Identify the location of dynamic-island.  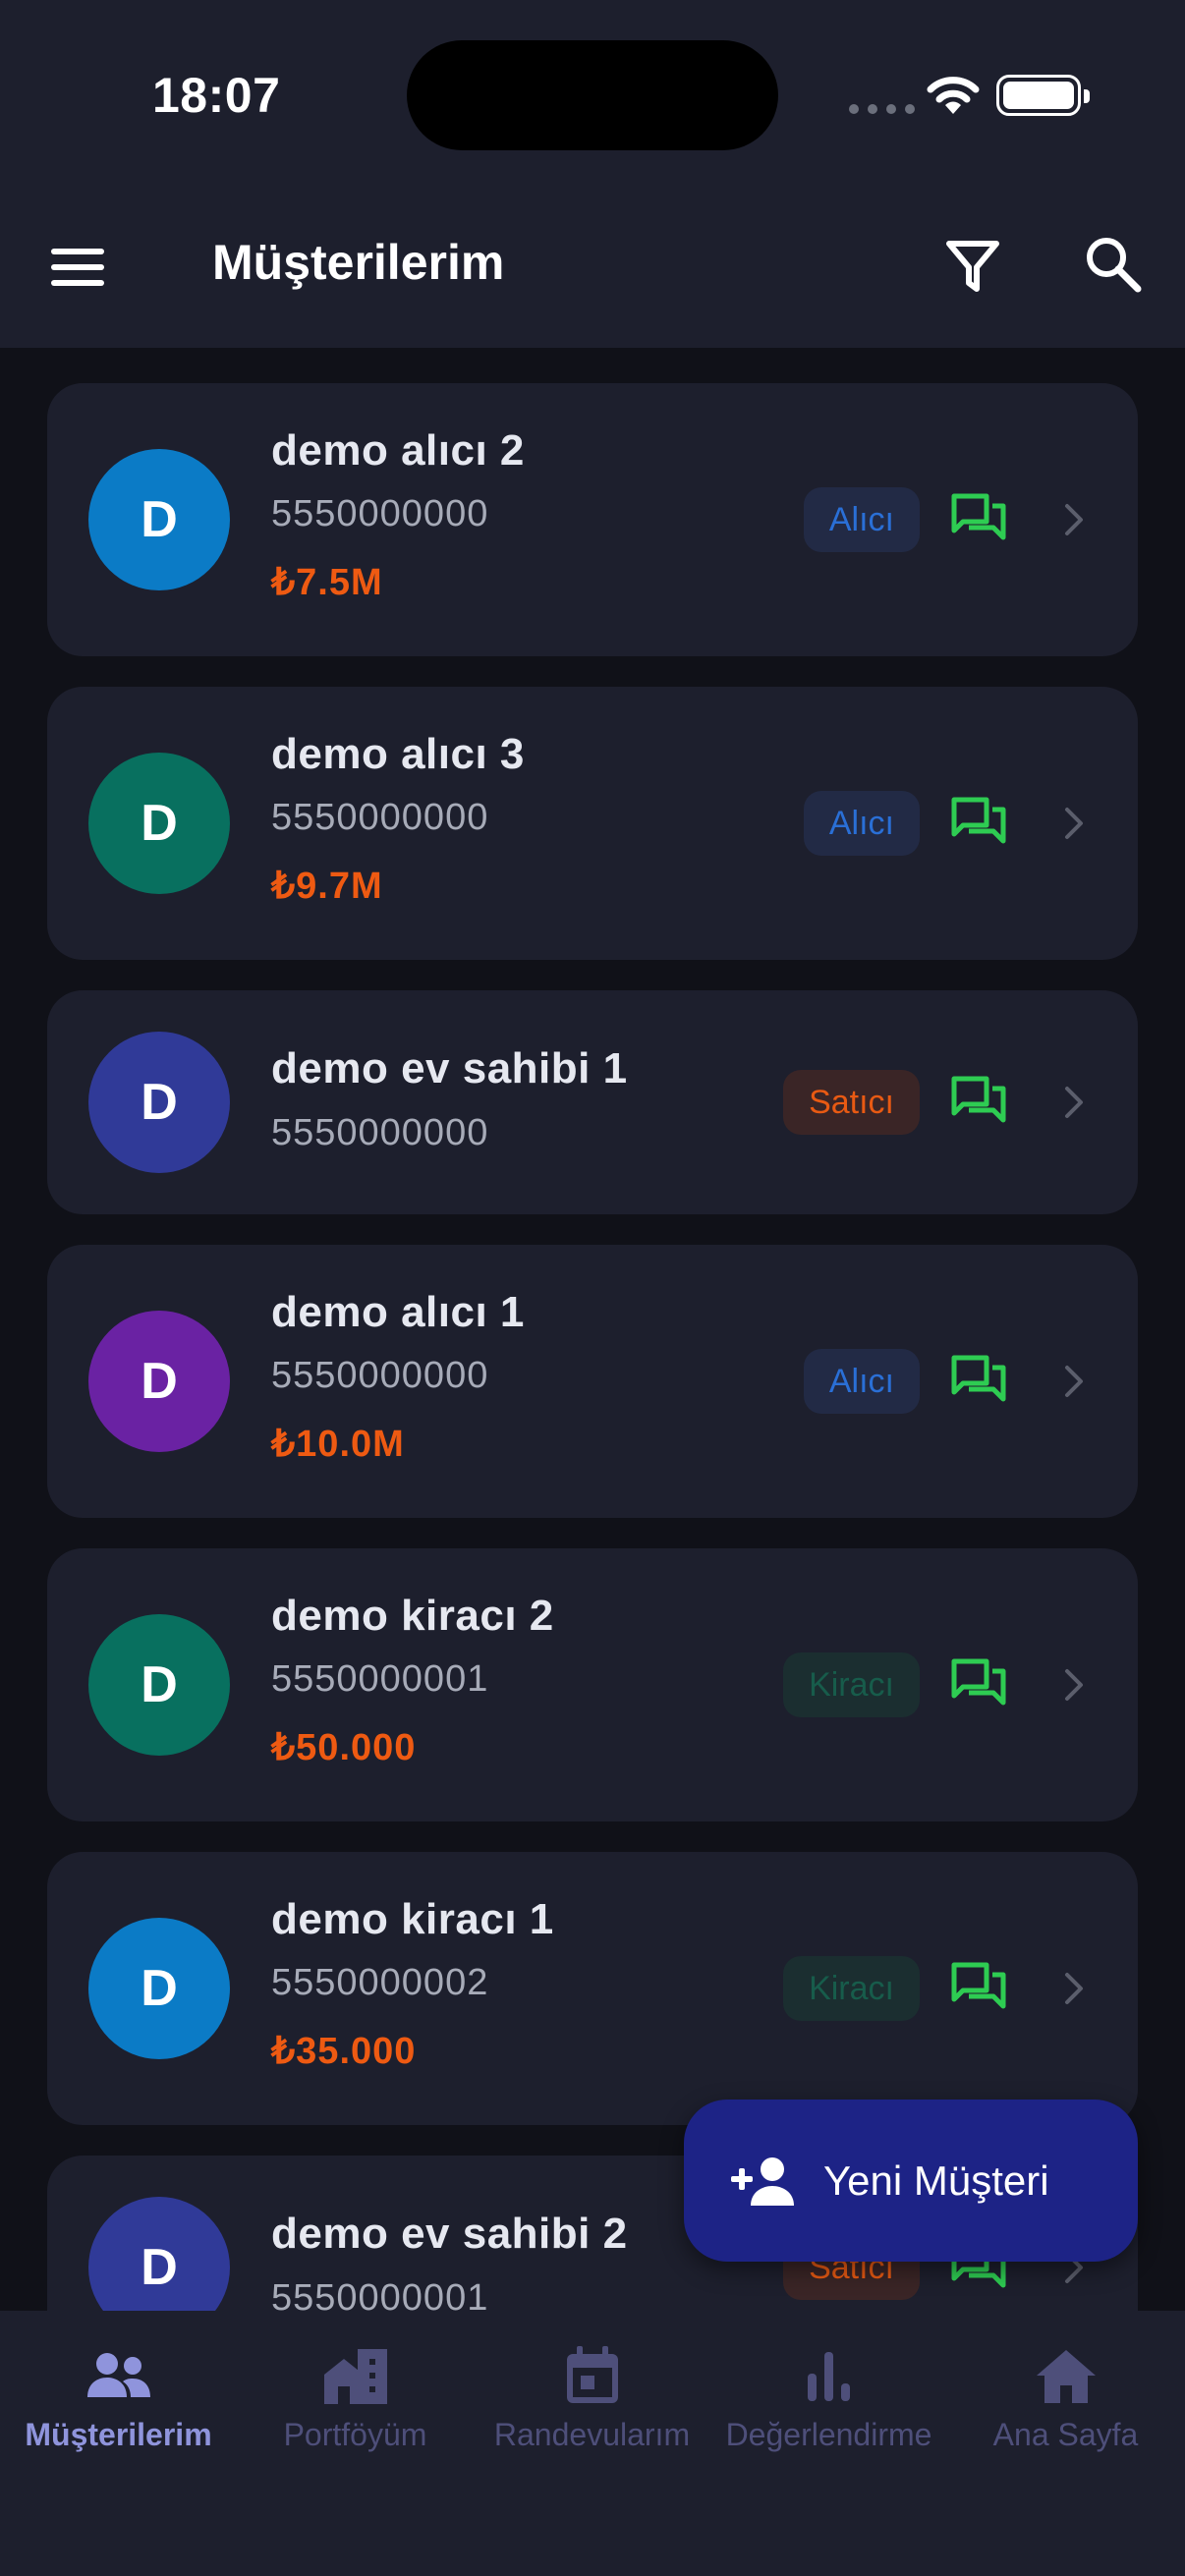
(592, 95).